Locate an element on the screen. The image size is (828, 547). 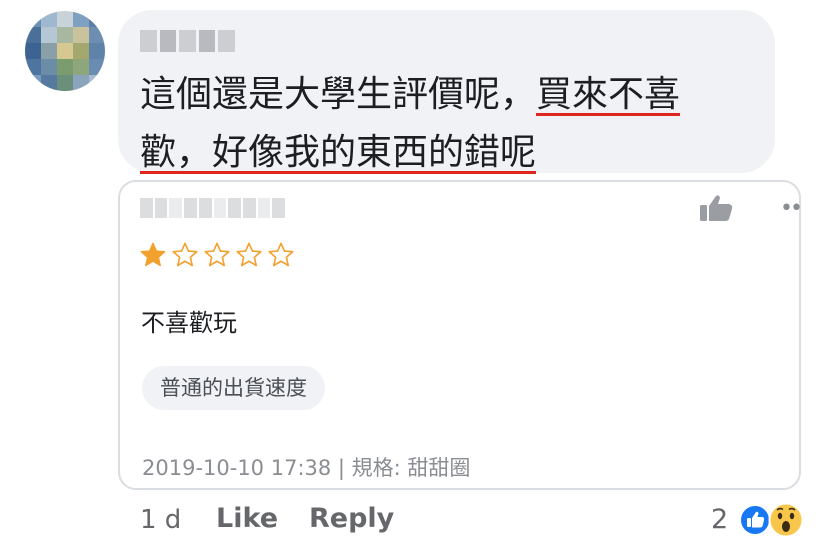
like-reaction-icon is located at coordinates (755, 520).